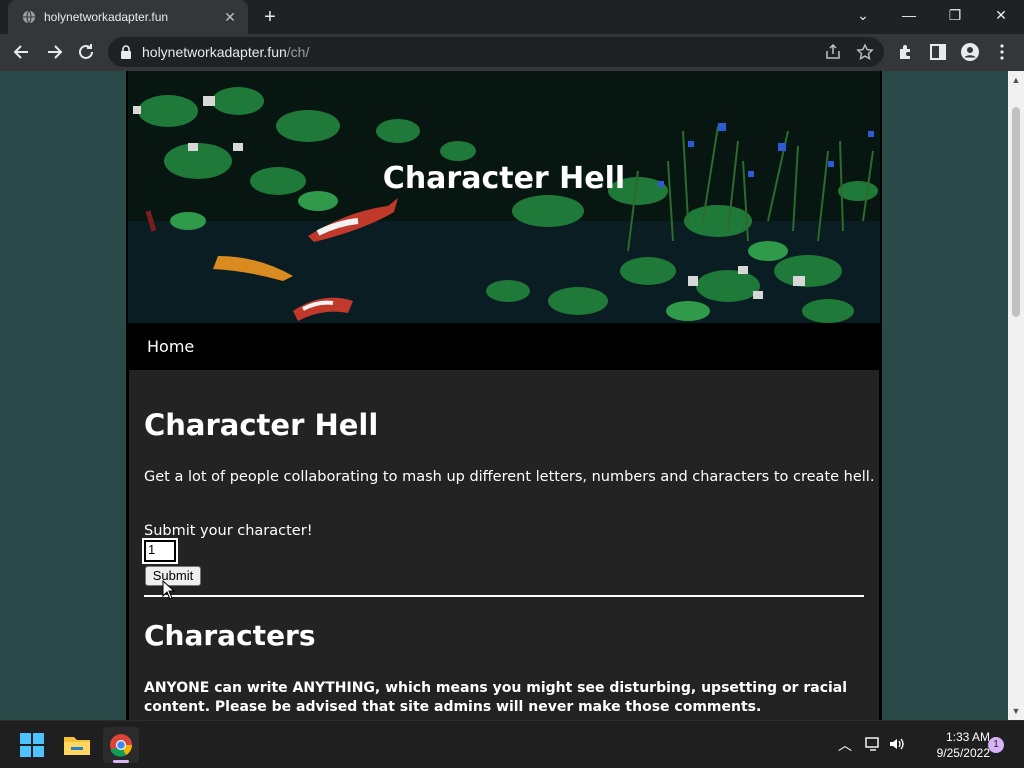  What do you see at coordinates (512, 17) in the screenshot?
I see `tab-strip: holynetworkadapter.fun ✕ + ⌄ — ❐ ✕` at bounding box center [512, 17].